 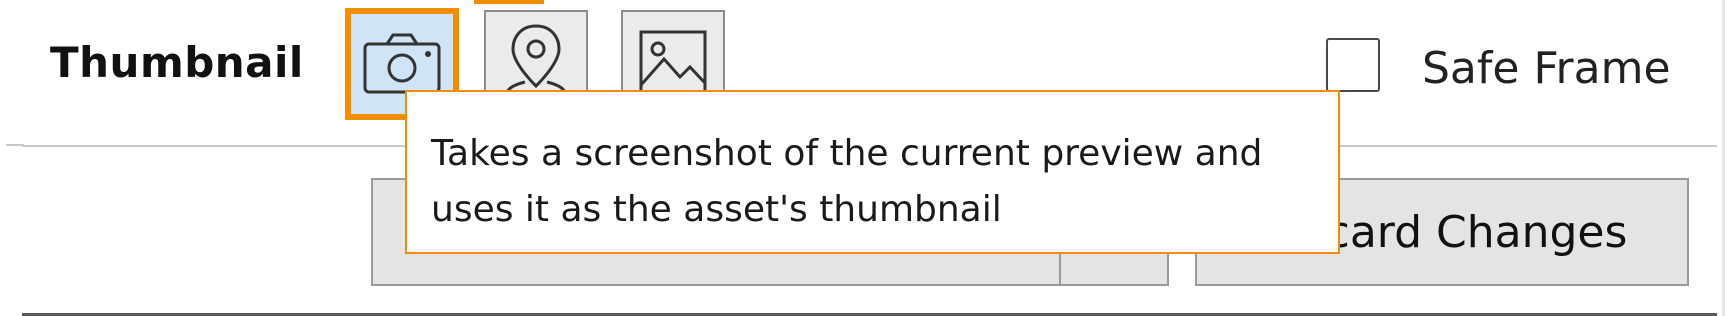 I want to click on focus-indicator, so click(x=509, y=2).